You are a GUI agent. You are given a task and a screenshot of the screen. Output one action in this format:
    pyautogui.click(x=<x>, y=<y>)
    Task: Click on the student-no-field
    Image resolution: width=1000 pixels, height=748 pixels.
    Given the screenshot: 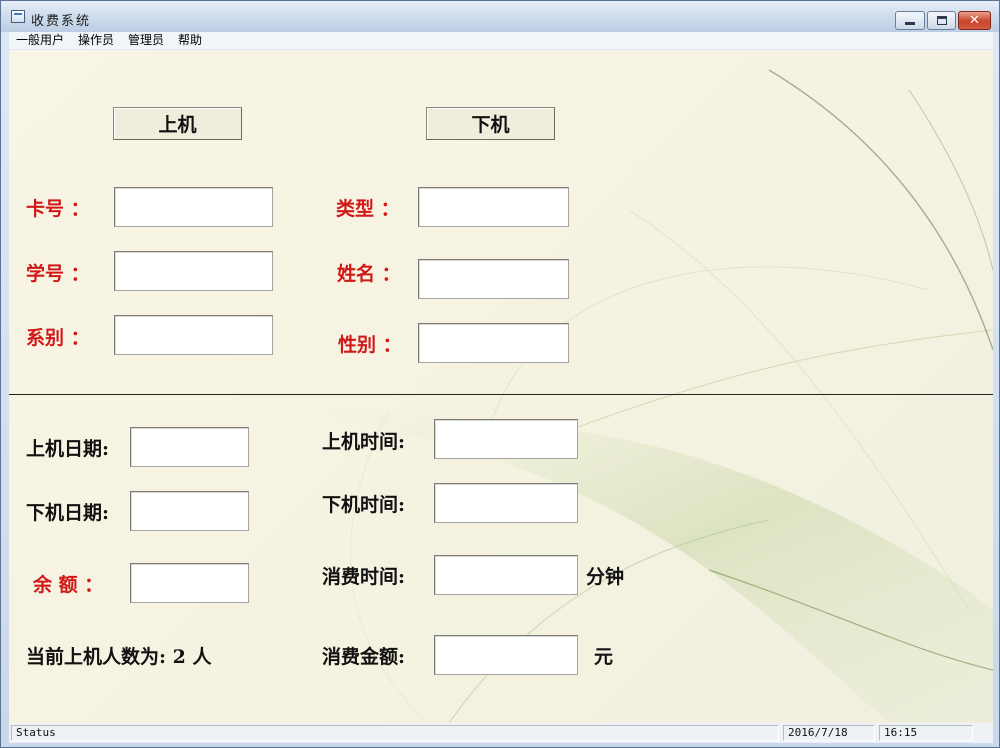 What is the action you would take?
    pyautogui.click(x=193, y=271)
    